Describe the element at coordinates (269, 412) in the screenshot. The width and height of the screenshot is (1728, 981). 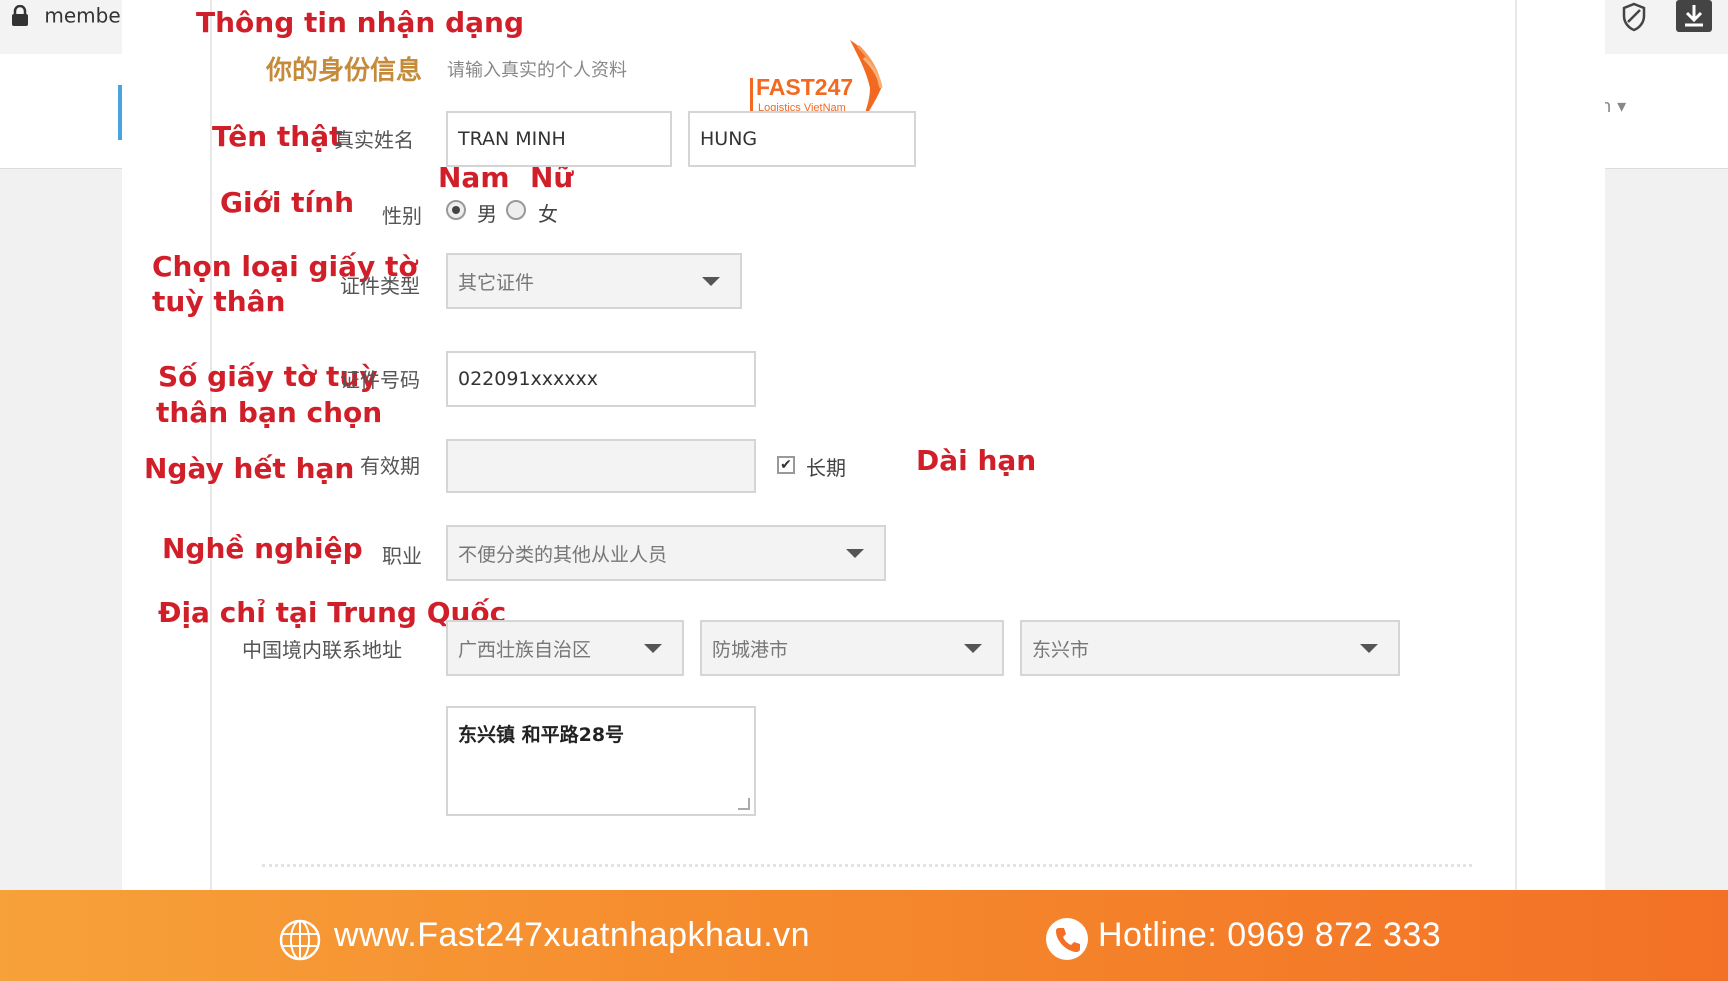
I see `annotation-id-number-2: thân bạn chọn` at that location.